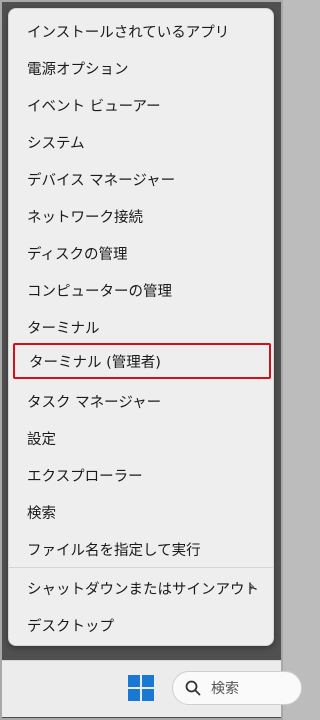 The height and width of the screenshot is (720, 320). I want to click on menu-item-desktop: デスクトップ, so click(142, 625).